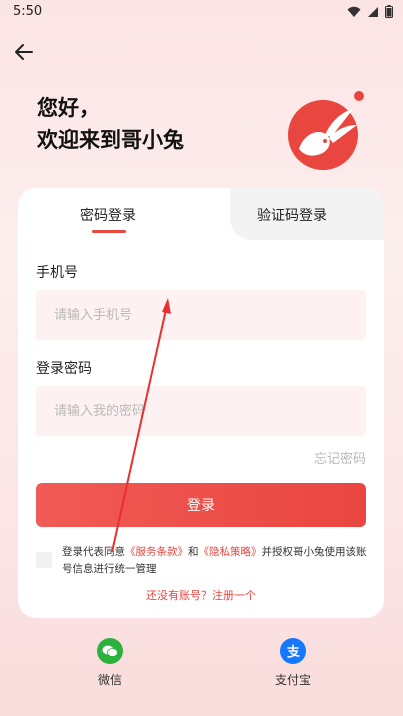 The height and width of the screenshot is (716, 403). Describe the element at coordinates (28, 11) in the screenshot. I see `status-time: 5:50` at that location.